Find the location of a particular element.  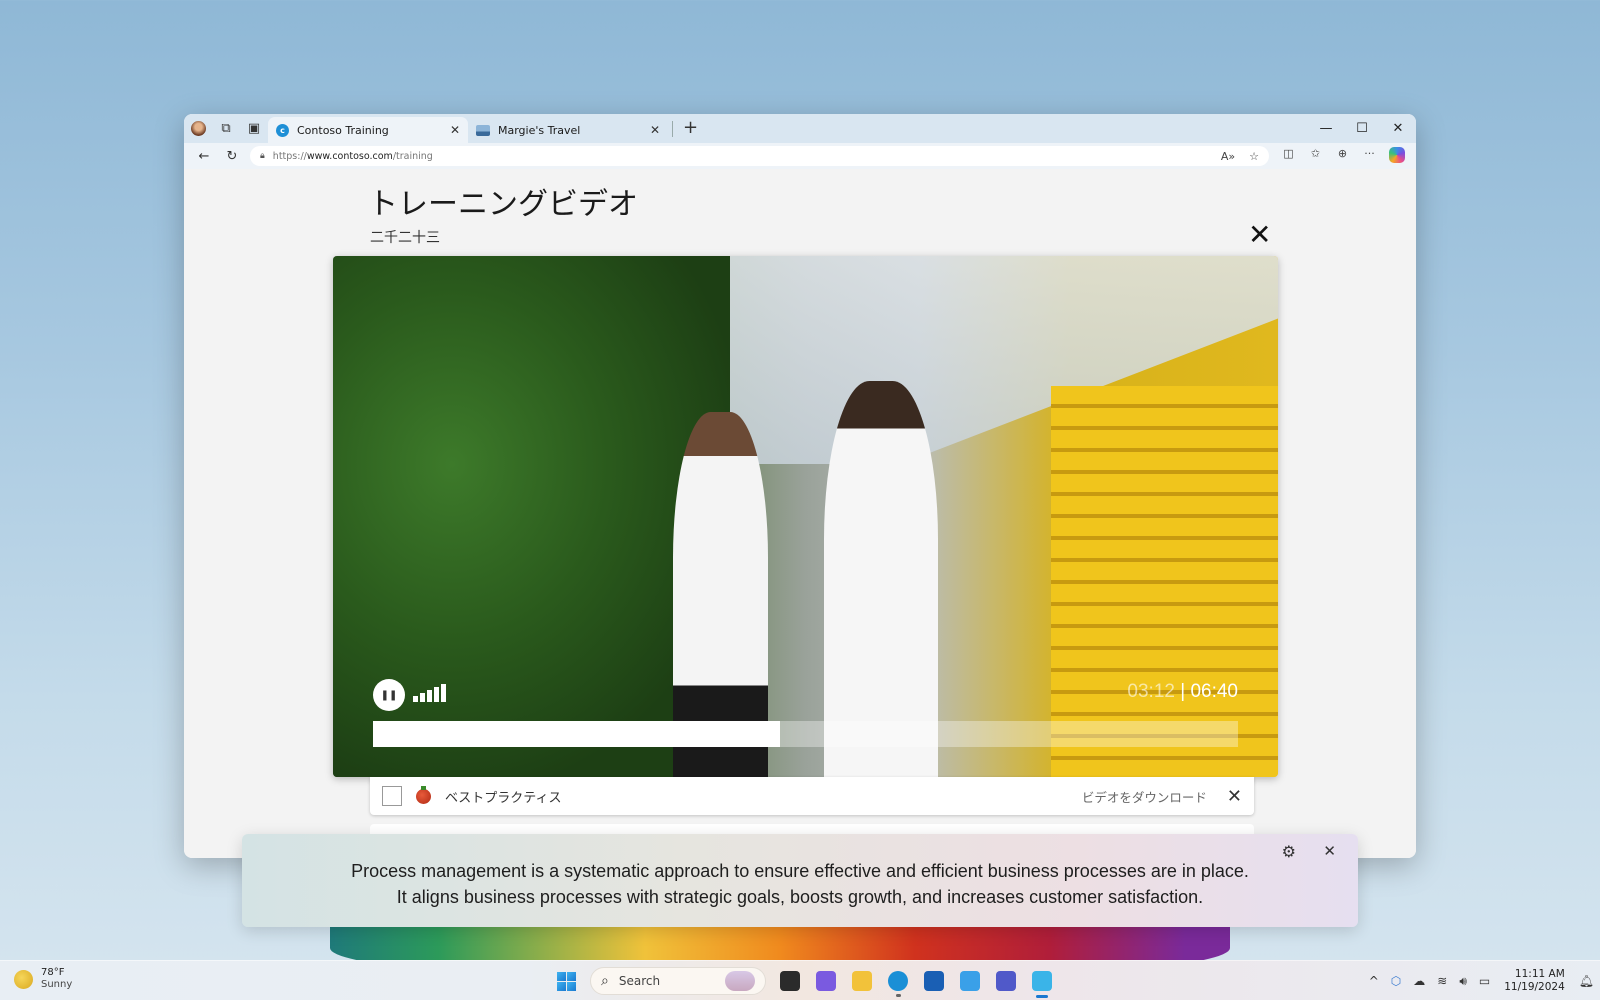

pause-icon: ❚❚ is located at coordinates (389, 695).